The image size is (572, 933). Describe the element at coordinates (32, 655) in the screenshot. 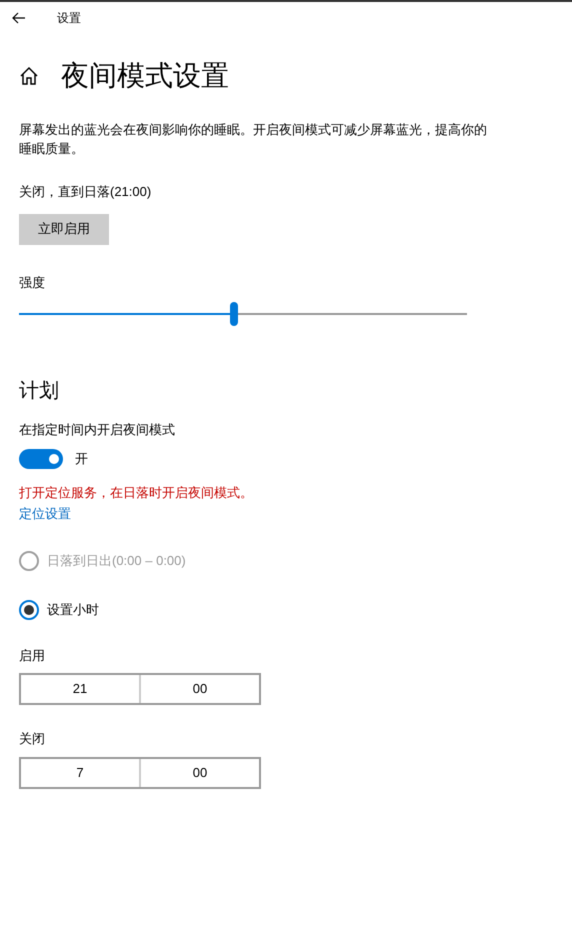

I see `time-label: 启用` at that location.